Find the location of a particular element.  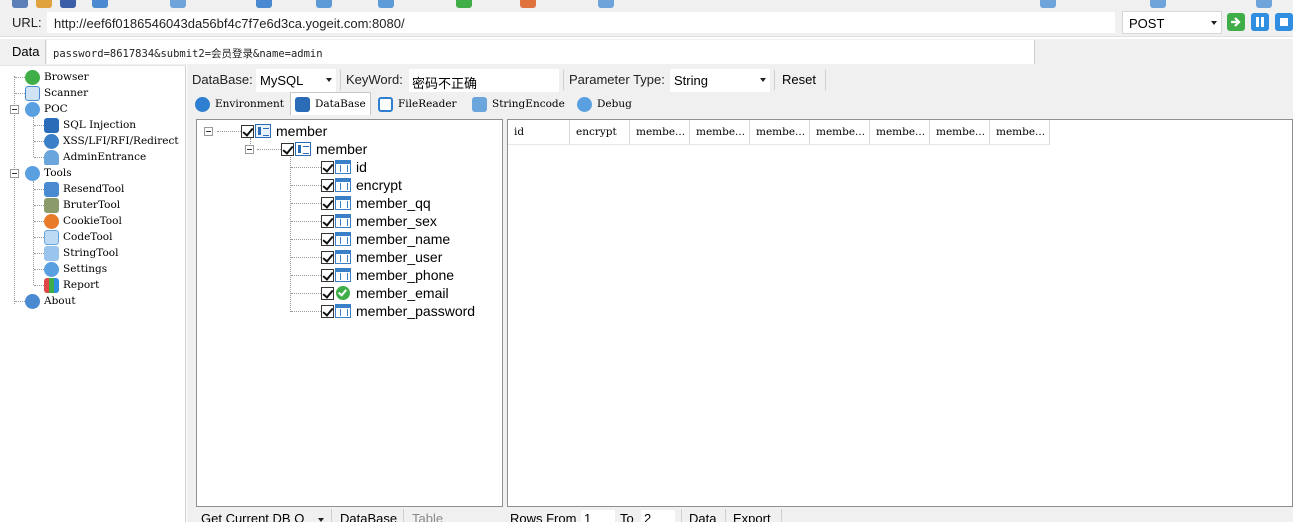

sidebar-item-browser: Browser is located at coordinates (57, 77).